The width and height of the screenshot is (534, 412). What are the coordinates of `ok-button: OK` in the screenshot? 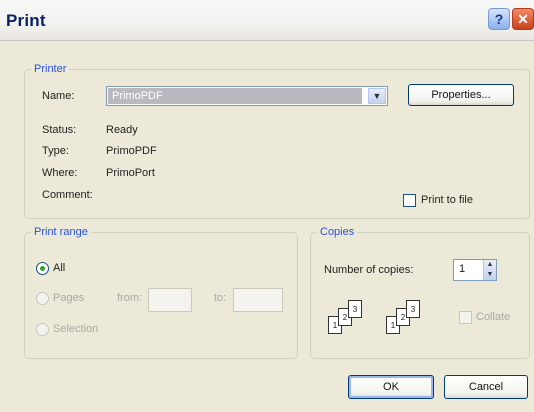 It's located at (391, 387).